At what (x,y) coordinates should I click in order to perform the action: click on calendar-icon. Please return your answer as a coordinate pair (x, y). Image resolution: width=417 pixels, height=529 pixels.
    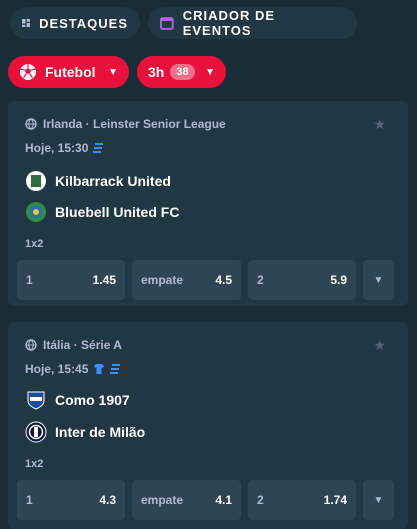
    Looking at the image, I should click on (167, 23).